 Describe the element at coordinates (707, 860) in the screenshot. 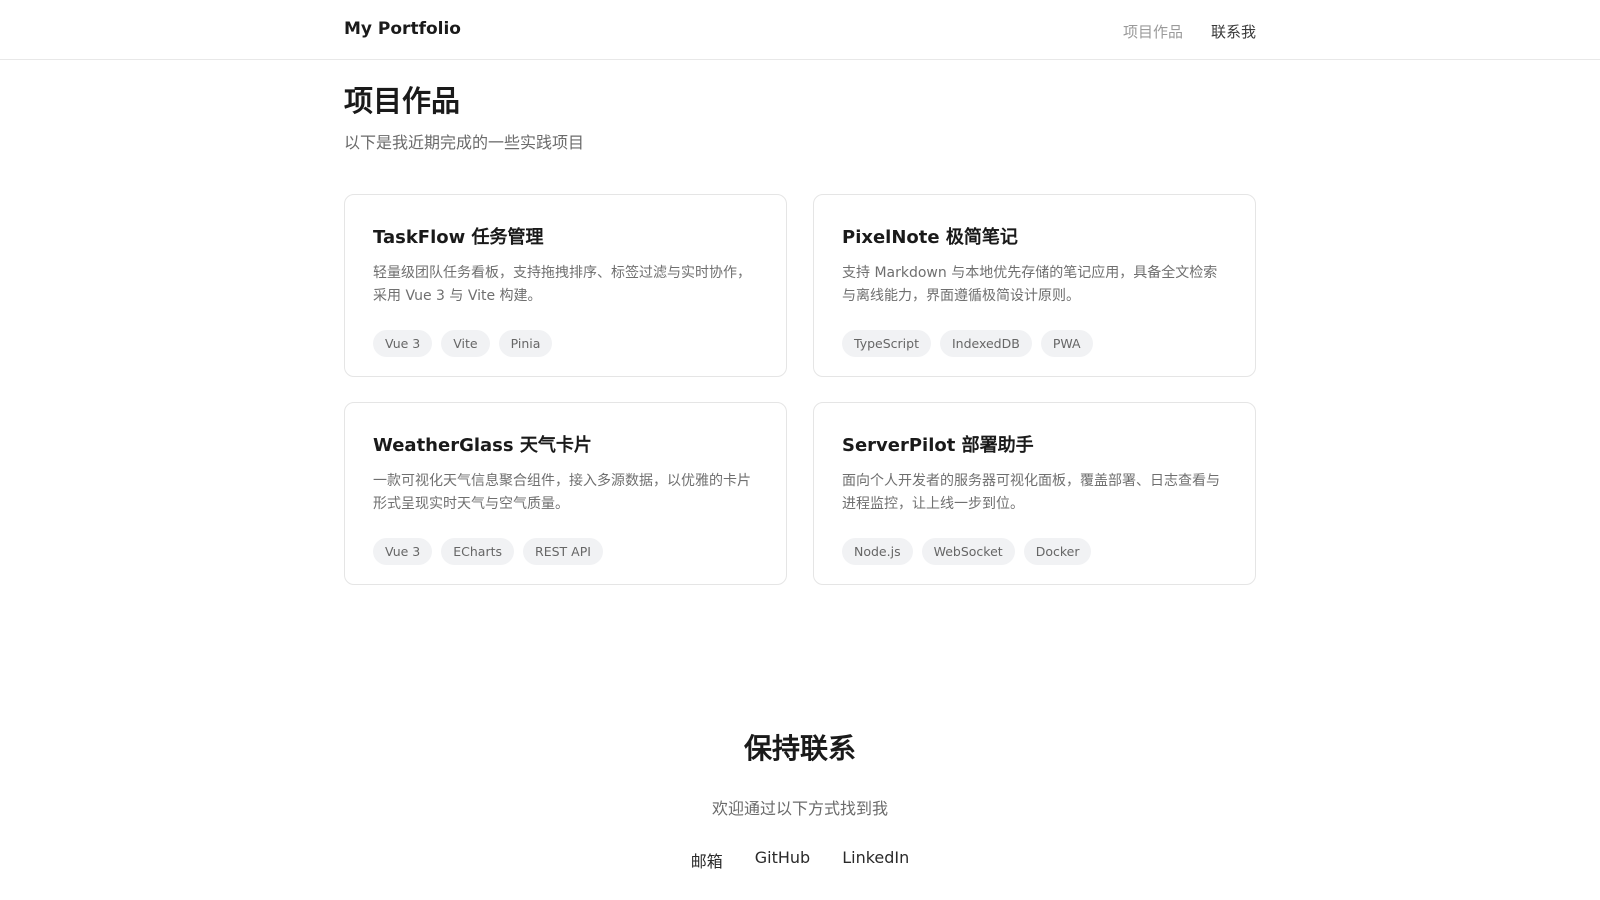

I see `contact-link-email: 邮箱` at that location.